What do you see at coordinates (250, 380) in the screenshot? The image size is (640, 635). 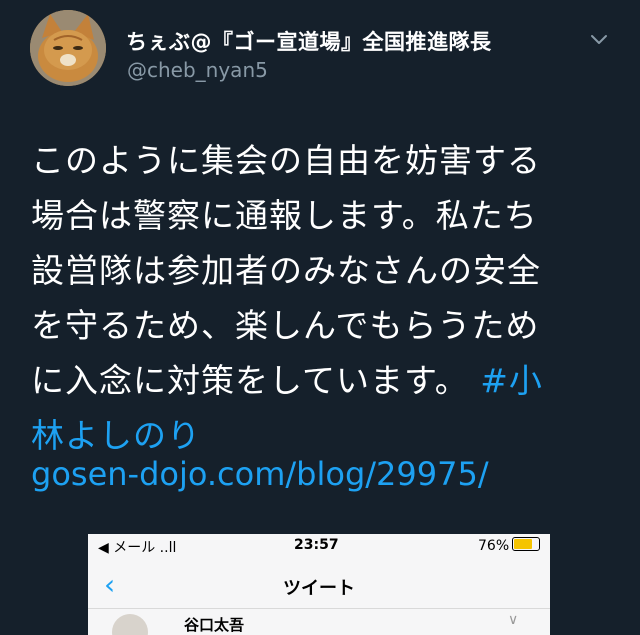 I see `tweet-text-line-part: に入念に対策をしています。` at bounding box center [250, 380].